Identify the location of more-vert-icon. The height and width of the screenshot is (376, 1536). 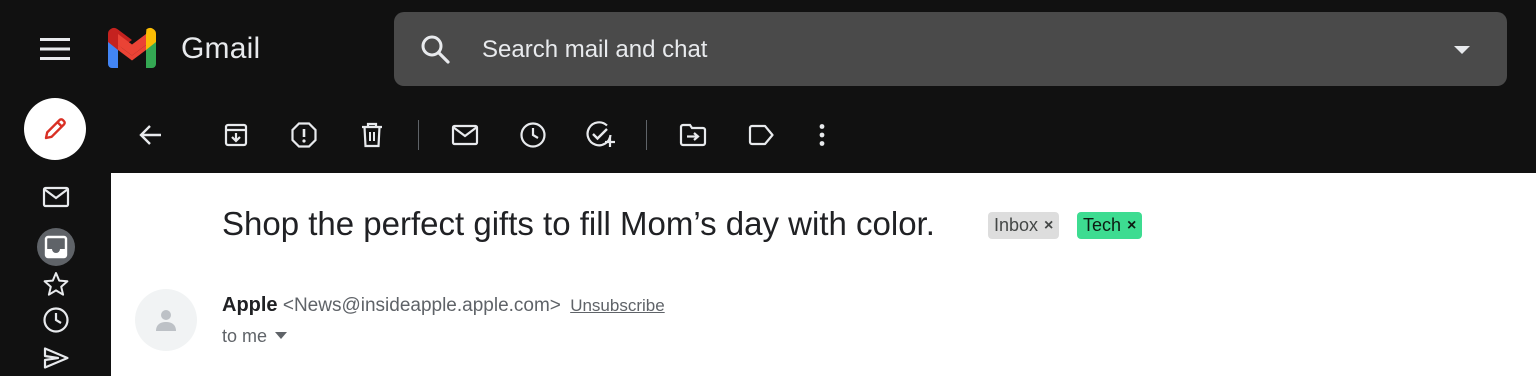
(822, 135).